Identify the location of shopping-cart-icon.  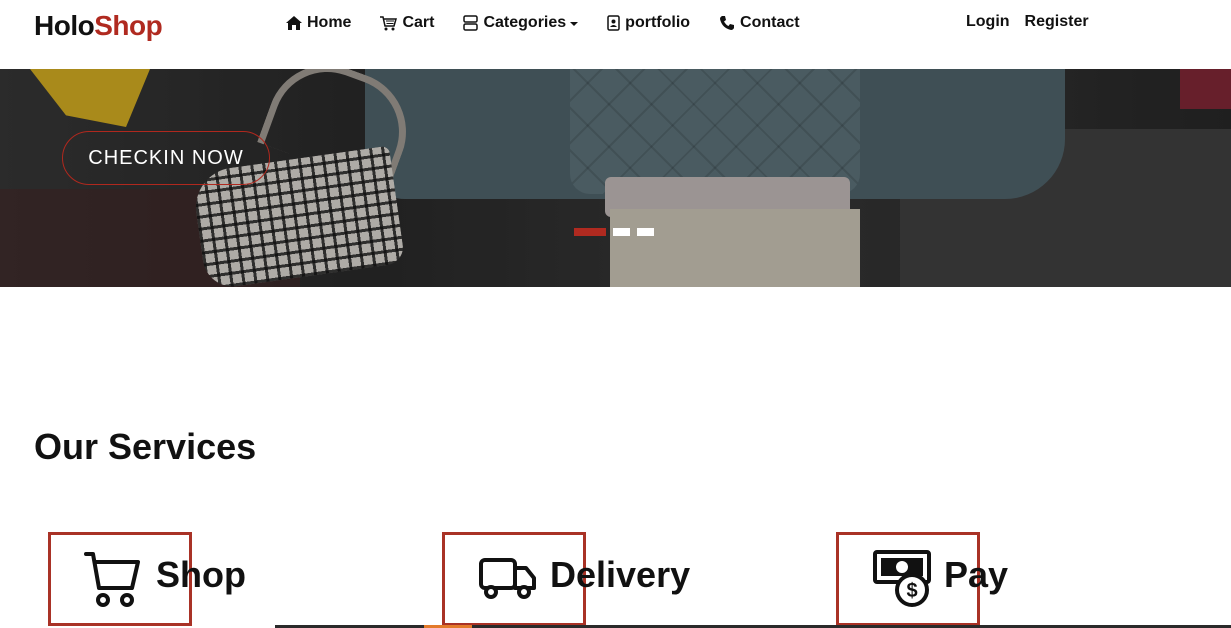
(112, 579).